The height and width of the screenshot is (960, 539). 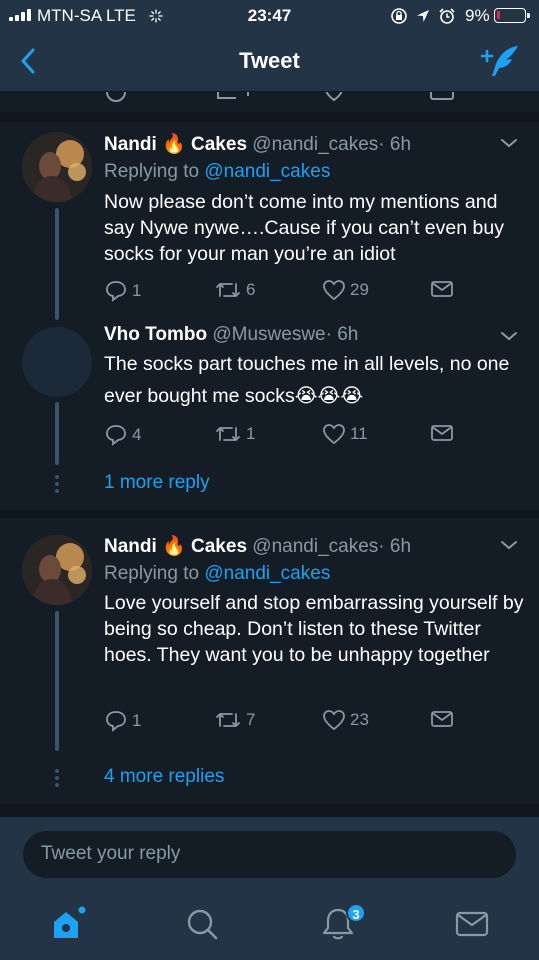 I want to click on alarm-icon, so click(x=447, y=16).